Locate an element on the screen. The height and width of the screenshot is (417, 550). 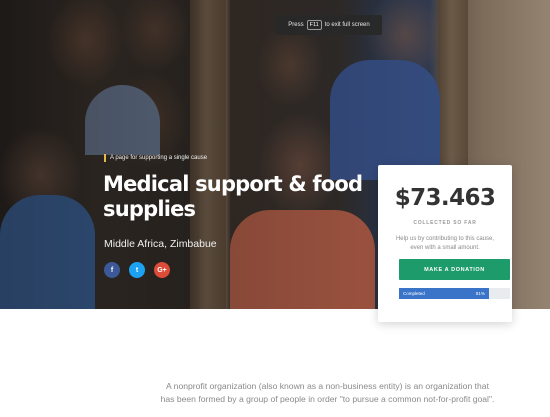
progress-fill: Completed 81% is located at coordinates (444, 293).